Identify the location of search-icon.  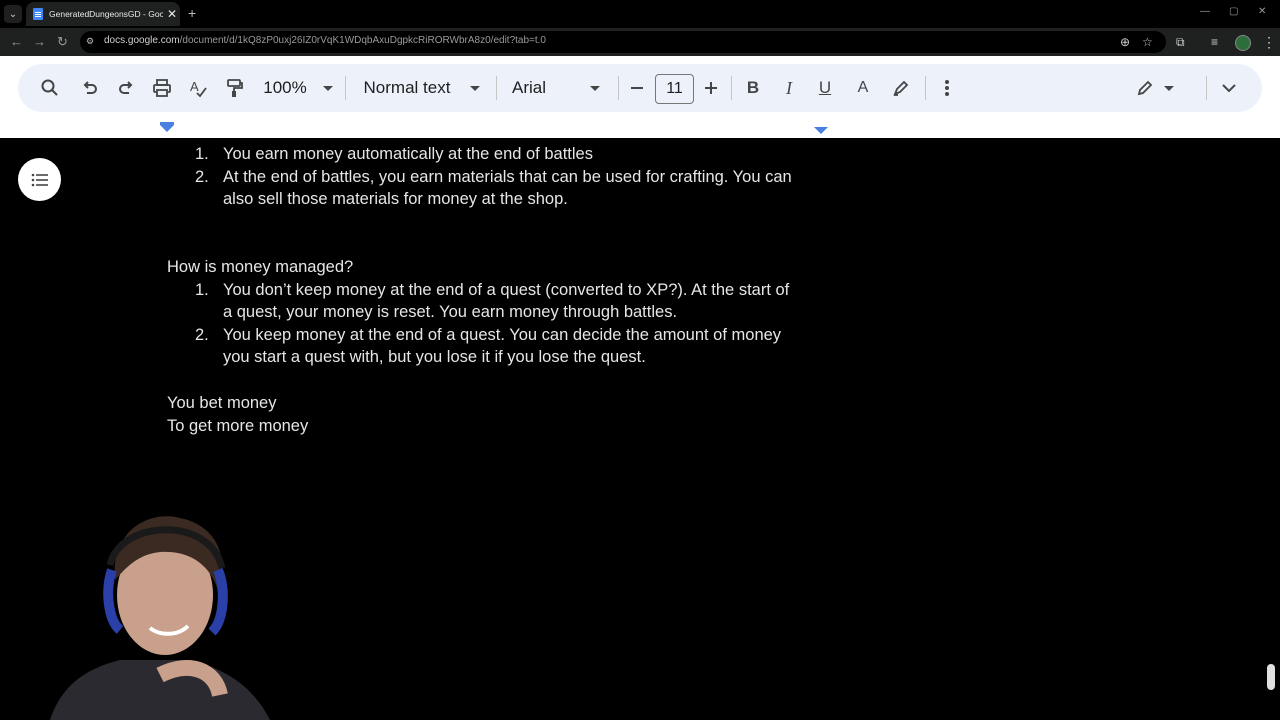
(50, 88).